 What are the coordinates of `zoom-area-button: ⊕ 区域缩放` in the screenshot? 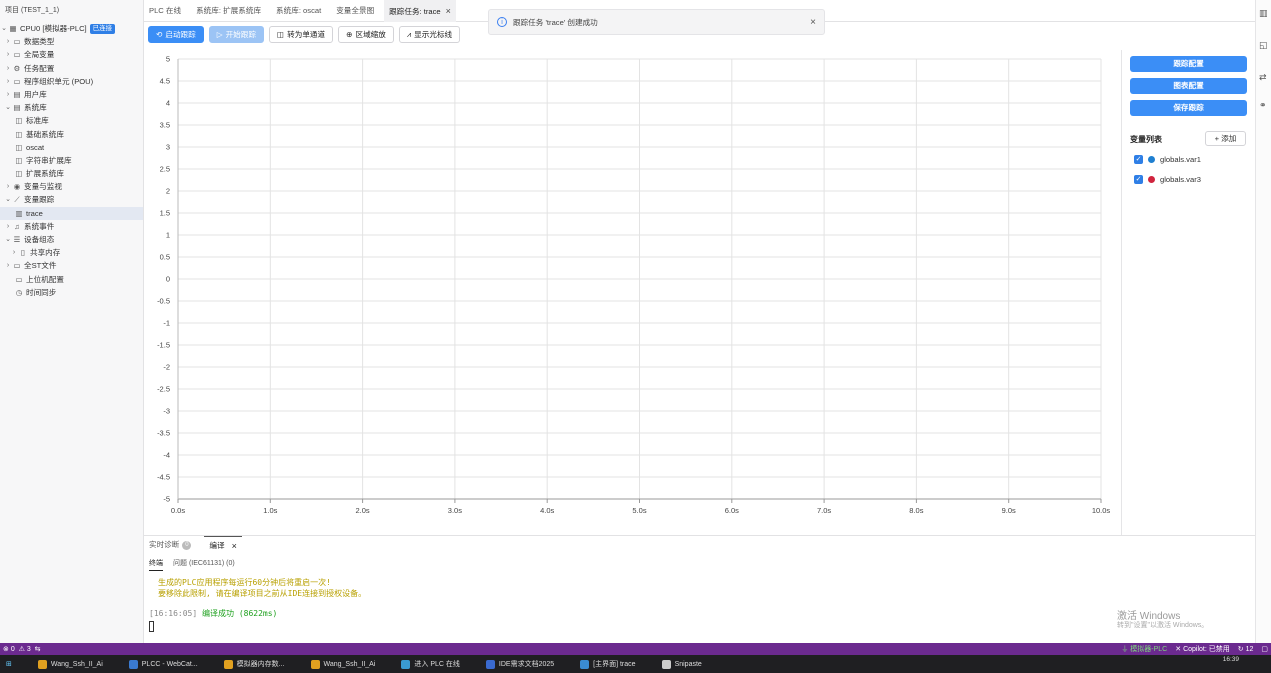 It's located at (366, 34).